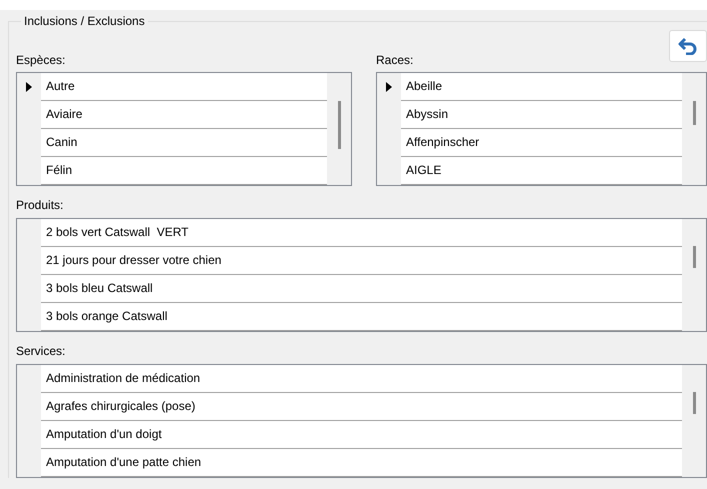 Image resolution: width=707 pixels, height=489 pixels. Describe the element at coordinates (361, 407) in the screenshot. I see `list-row: Agrafes chirurgicales (pose)` at that location.